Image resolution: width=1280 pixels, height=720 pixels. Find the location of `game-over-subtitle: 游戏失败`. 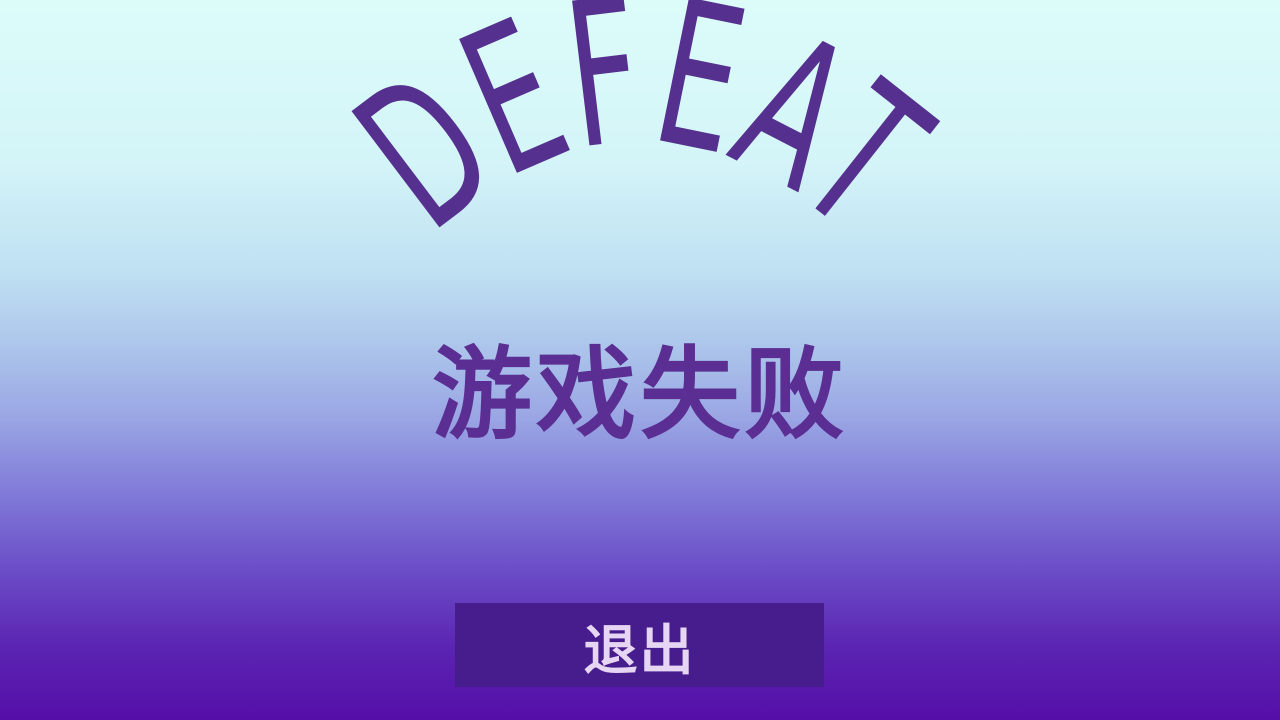

game-over-subtitle: 游戏失败 is located at coordinates (640, 394).